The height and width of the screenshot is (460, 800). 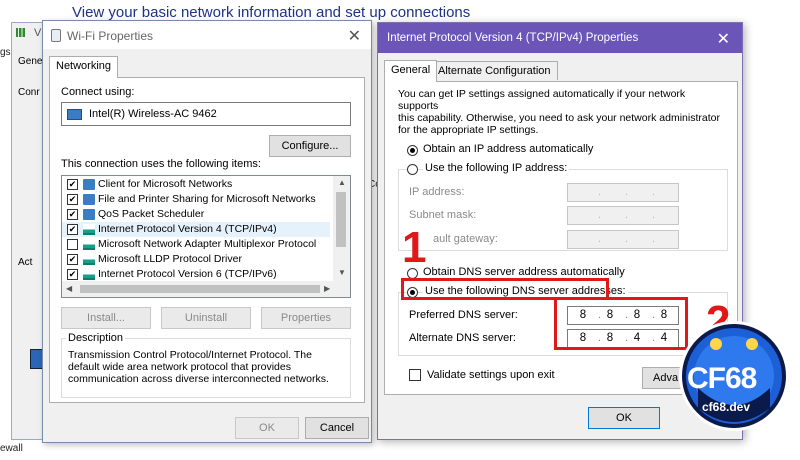 I want to click on use-following-ip-label: Use the following IP address:, so click(x=496, y=168).